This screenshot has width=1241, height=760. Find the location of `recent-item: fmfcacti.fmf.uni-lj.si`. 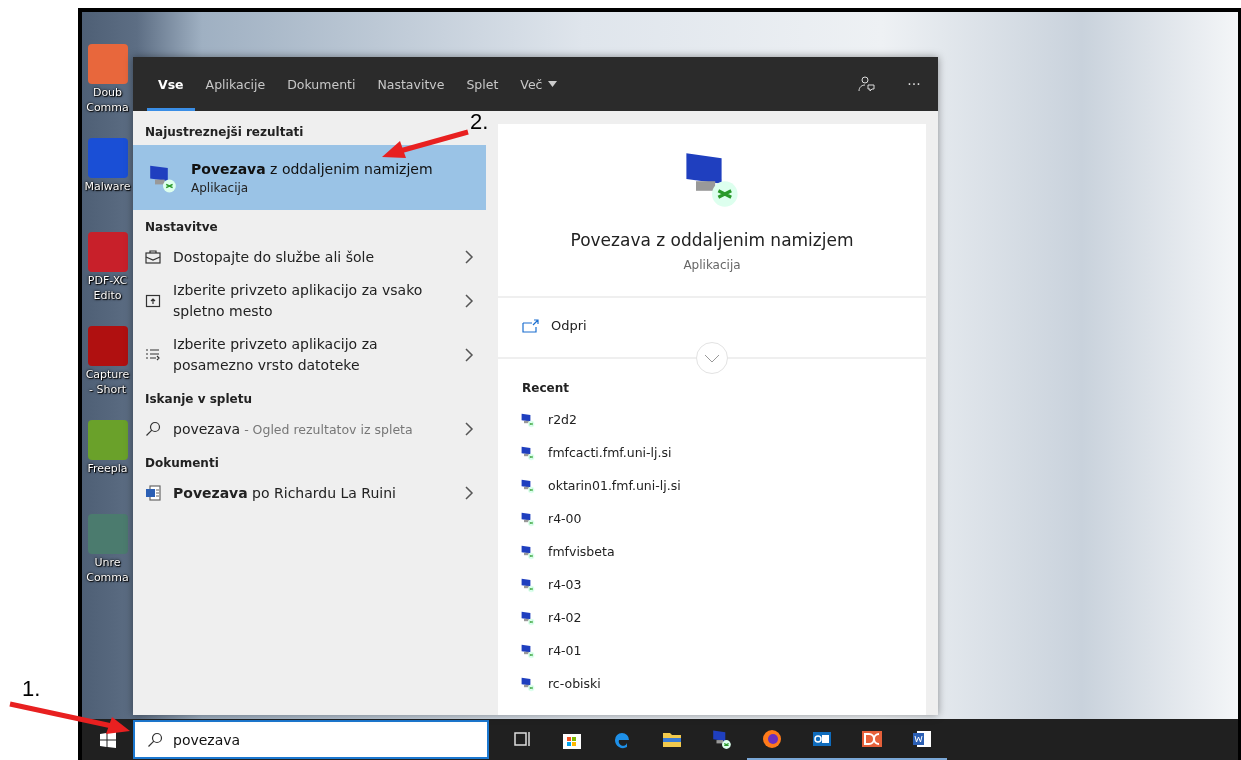

recent-item: fmfcacti.fmf.uni-lj.si is located at coordinates (712, 452).